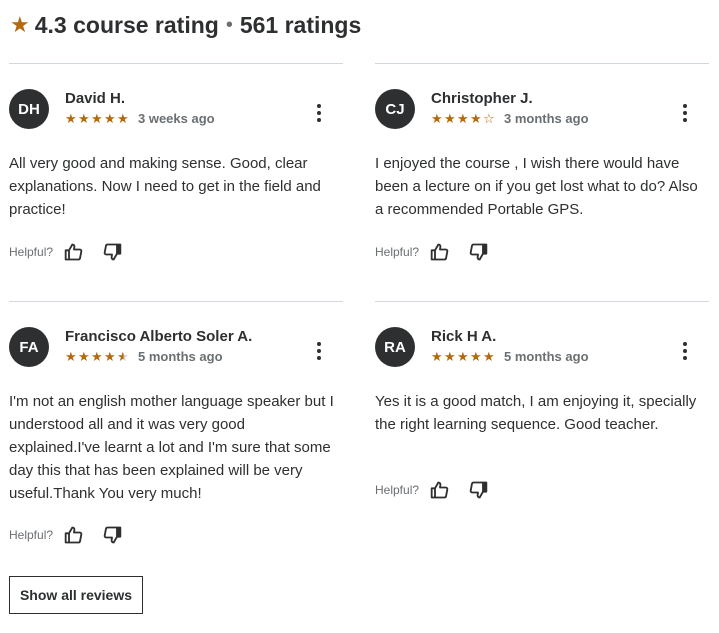  What do you see at coordinates (489, 118) in the screenshot?
I see `star-empty-icon: ☆` at bounding box center [489, 118].